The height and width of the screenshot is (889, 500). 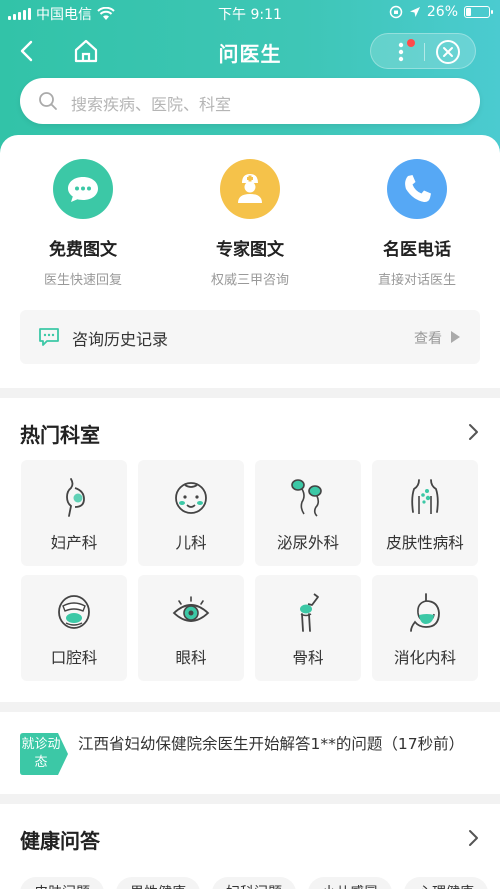 What do you see at coordinates (83, 250) in the screenshot?
I see `service-title: 免费图文` at bounding box center [83, 250].